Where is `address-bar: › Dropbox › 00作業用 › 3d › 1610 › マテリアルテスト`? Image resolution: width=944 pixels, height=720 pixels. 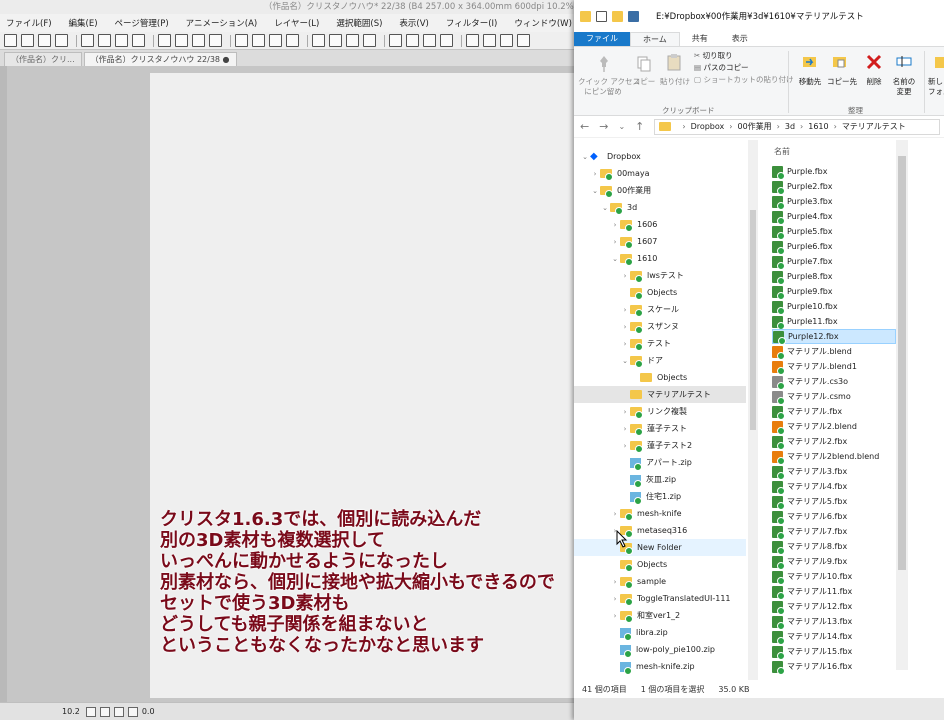
address-bar: › Dropbox › 00作業用 › 3d › 1610 › マテリアルテスト is located at coordinates (797, 126).